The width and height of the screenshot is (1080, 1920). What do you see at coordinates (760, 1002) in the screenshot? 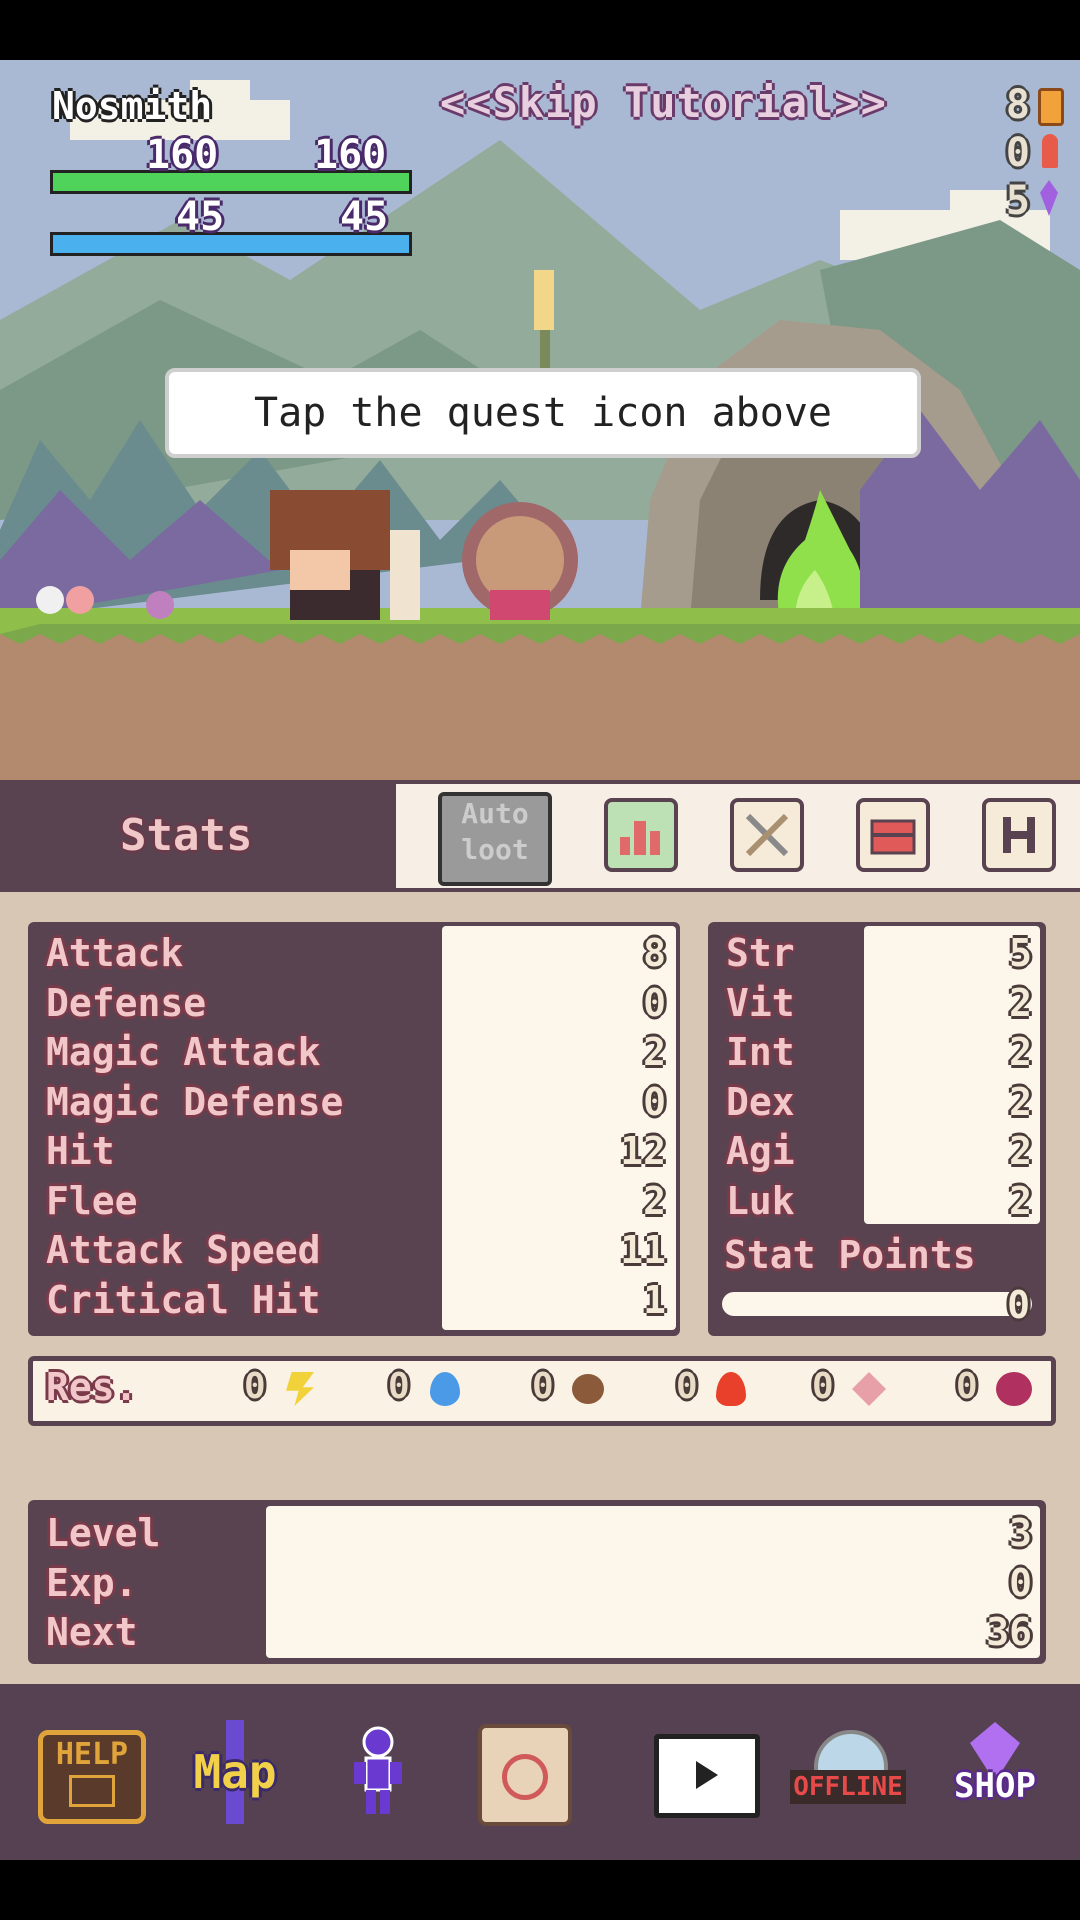
I see `attr-label: Vit` at bounding box center [760, 1002].